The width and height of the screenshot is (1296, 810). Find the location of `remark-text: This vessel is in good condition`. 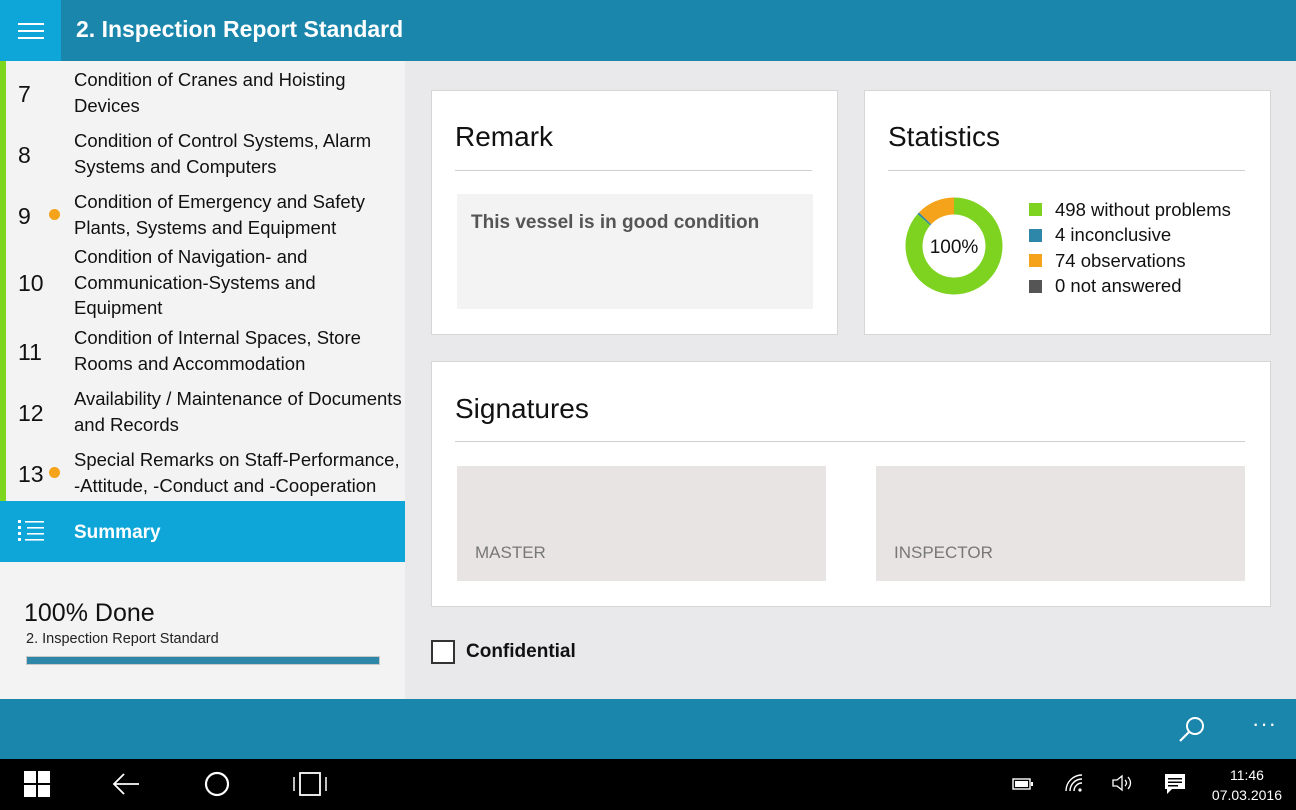

remark-text: This vessel is in good condition is located at coordinates (615, 222).